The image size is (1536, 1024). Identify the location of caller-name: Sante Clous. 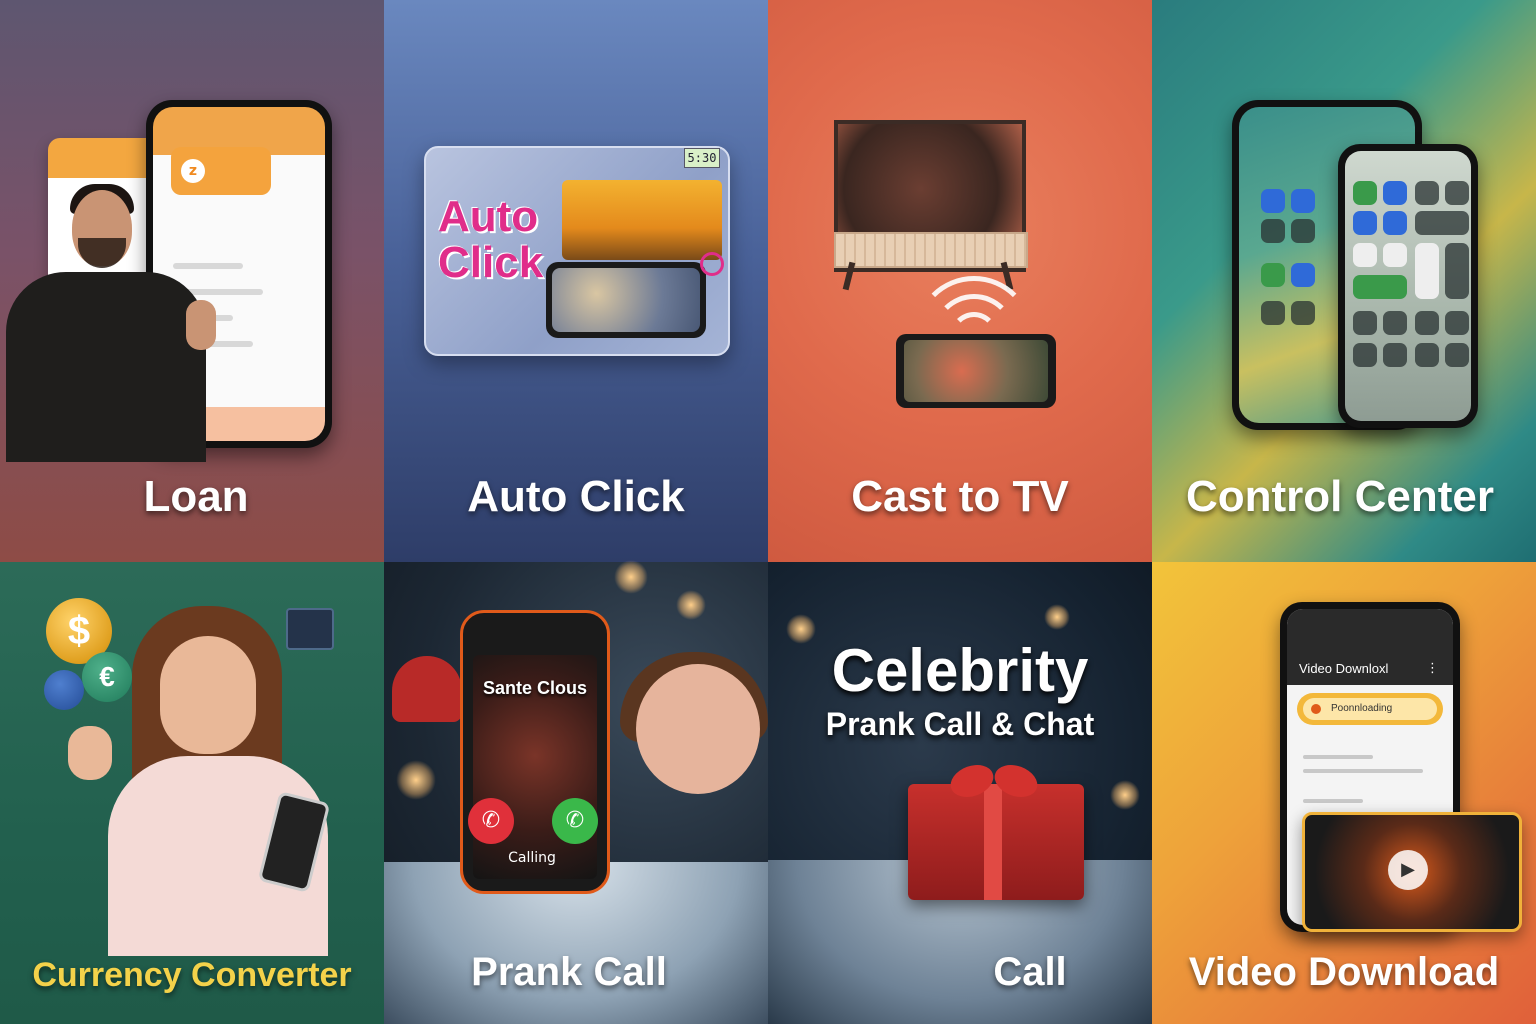
(535, 688).